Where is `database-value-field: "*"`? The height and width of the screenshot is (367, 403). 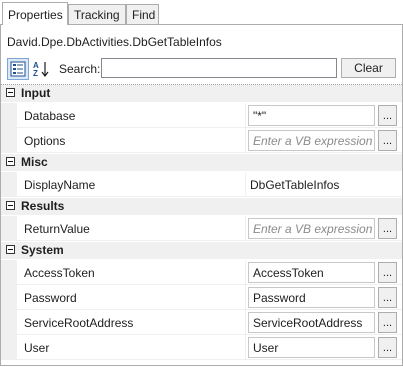 database-value-field: "*" is located at coordinates (311, 115).